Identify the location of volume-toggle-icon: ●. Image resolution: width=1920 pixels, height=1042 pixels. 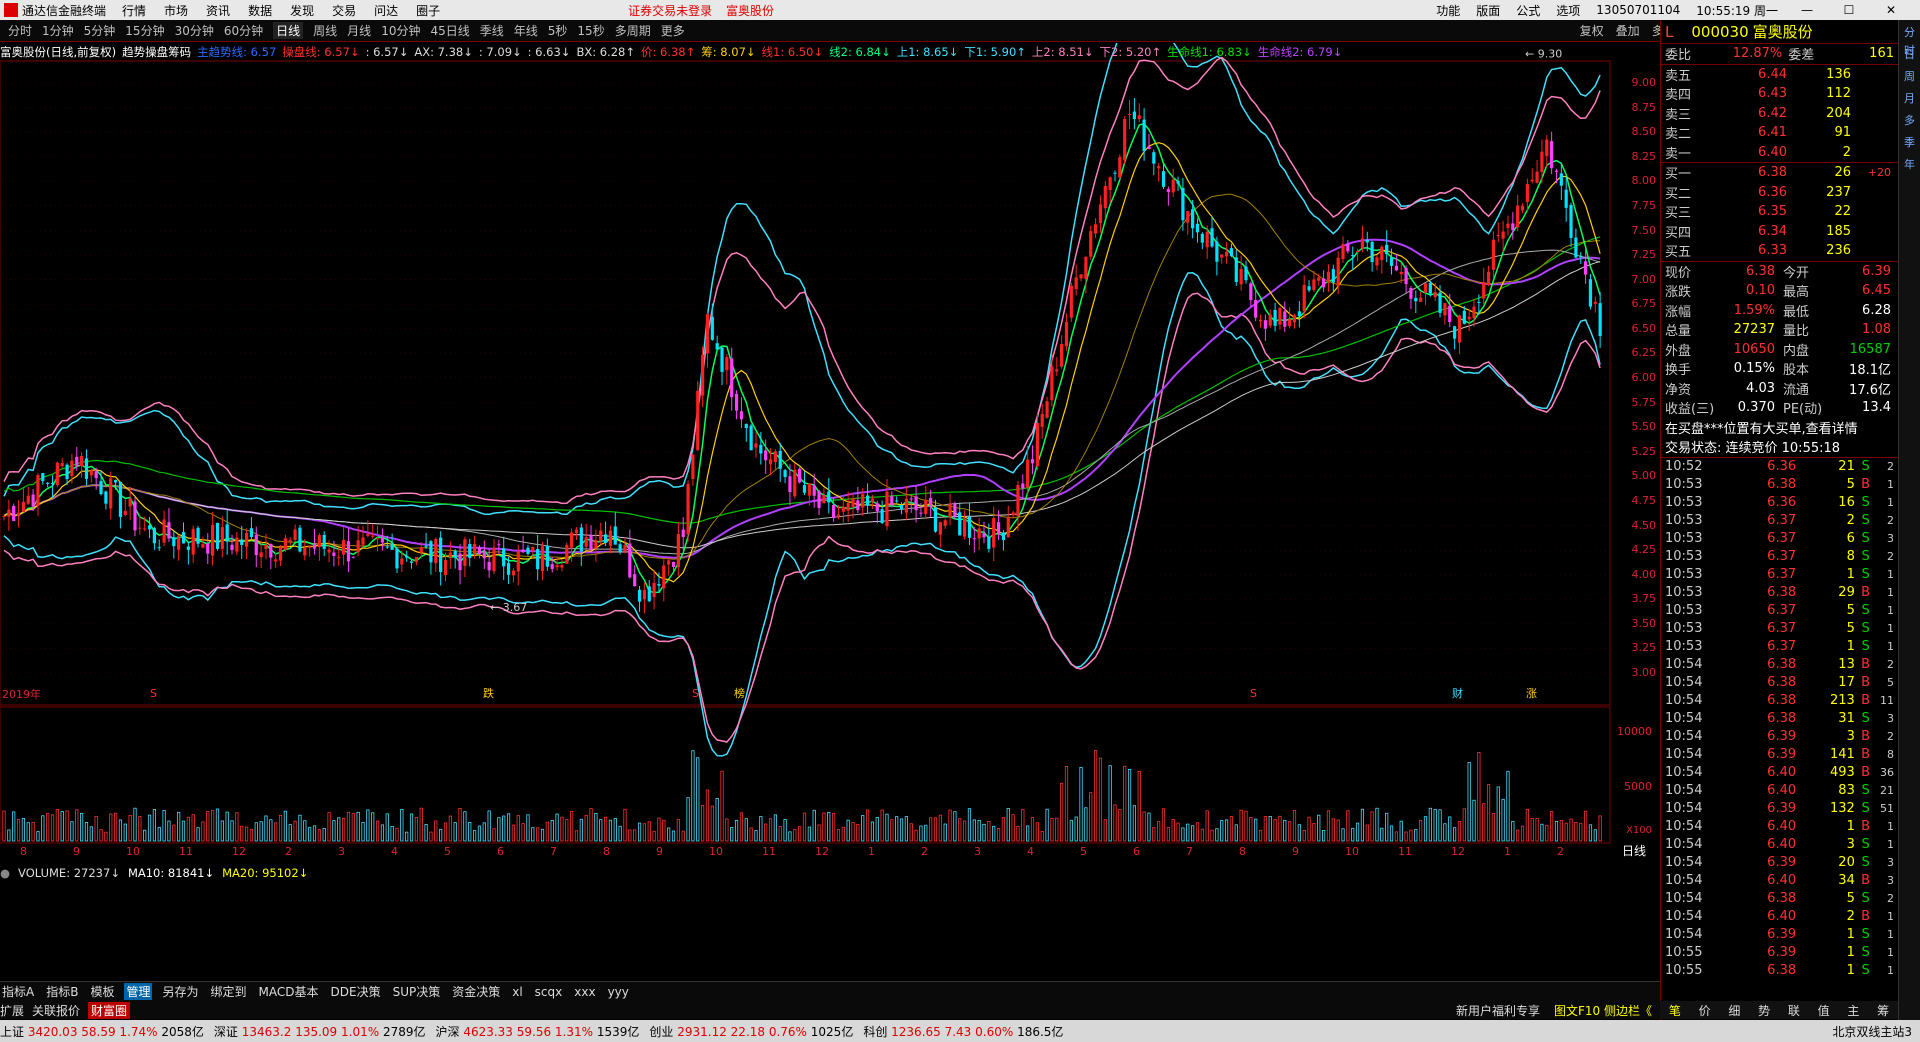
(5, 873).